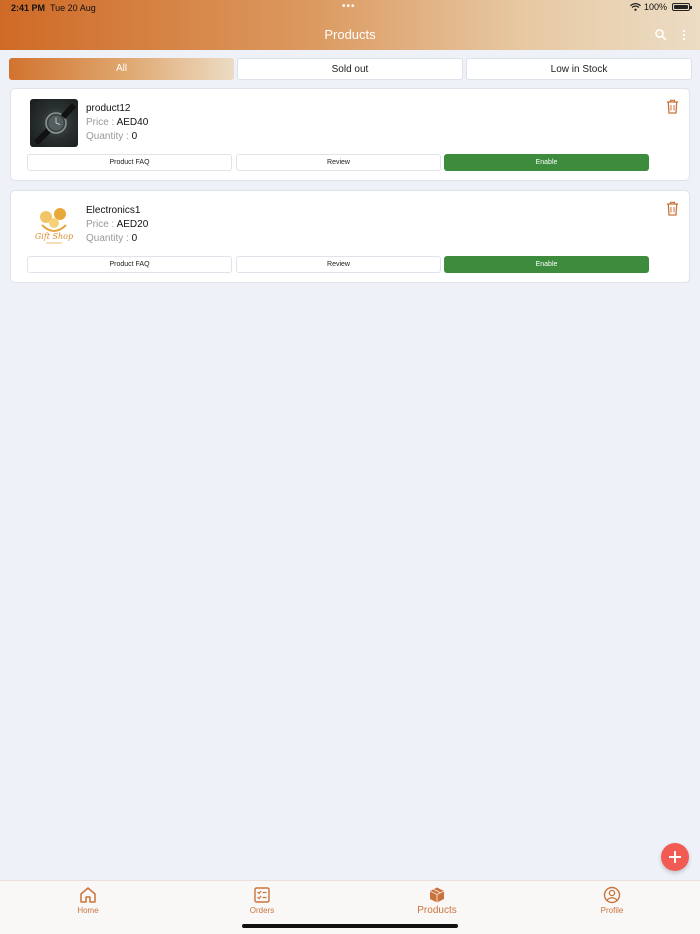 Image resolution: width=700 pixels, height=934 pixels. I want to click on box-icon, so click(437, 895).